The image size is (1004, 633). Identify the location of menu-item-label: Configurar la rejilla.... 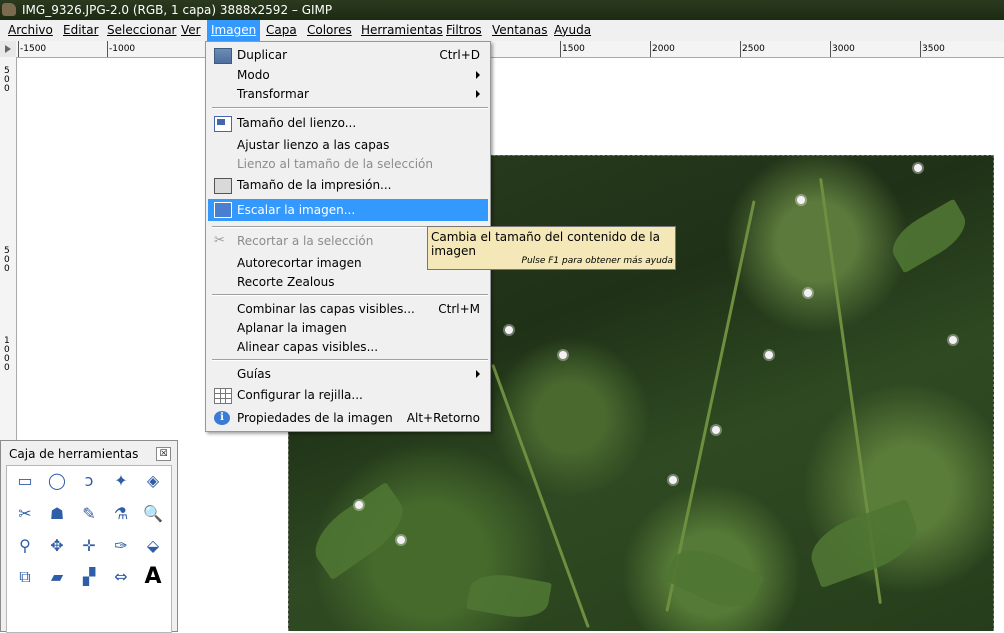
(300, 395).